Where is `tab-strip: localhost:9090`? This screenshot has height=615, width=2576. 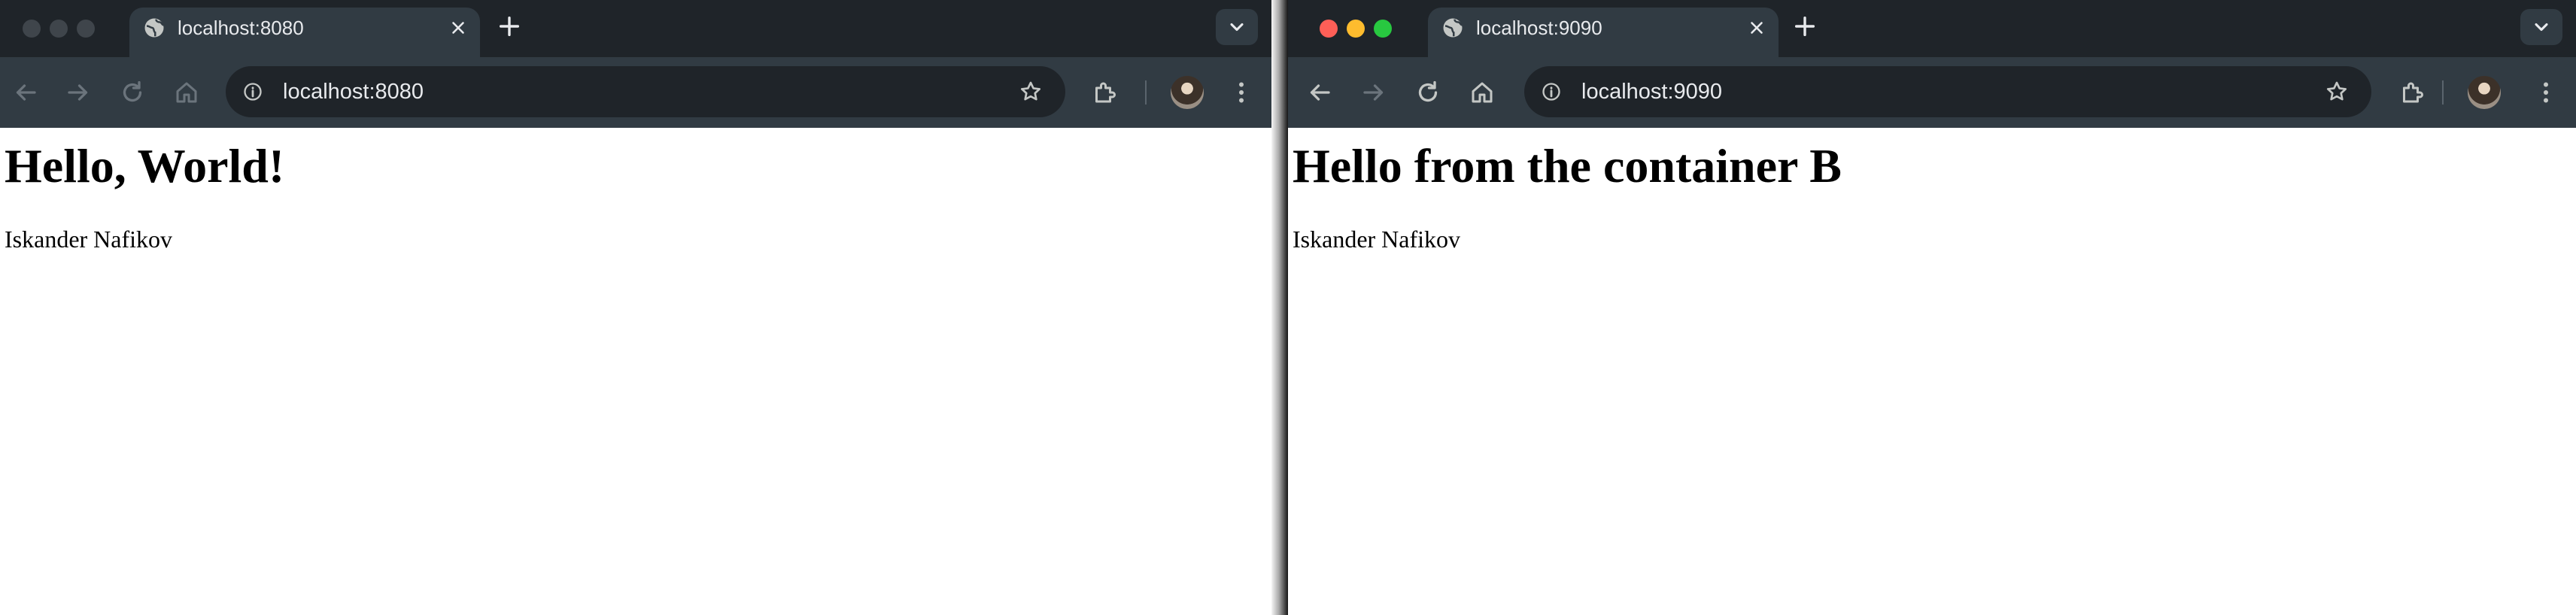 tab-strip: localhost:9090 is located at coordinates (1932, 28).